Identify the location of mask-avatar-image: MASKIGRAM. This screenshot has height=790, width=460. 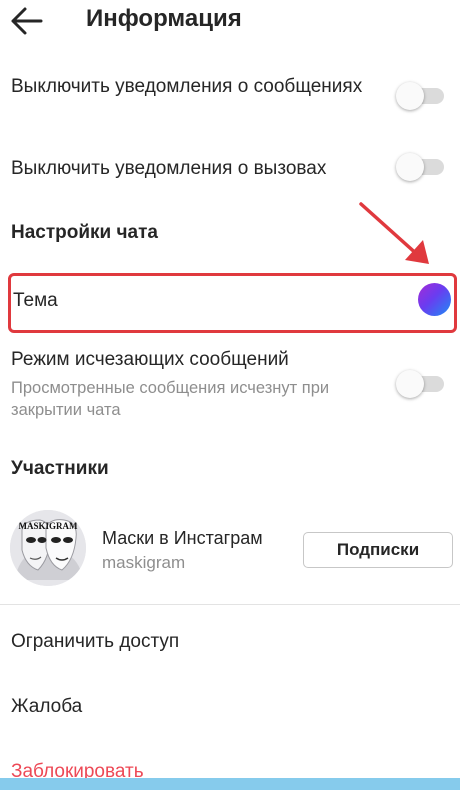
(48, 548).